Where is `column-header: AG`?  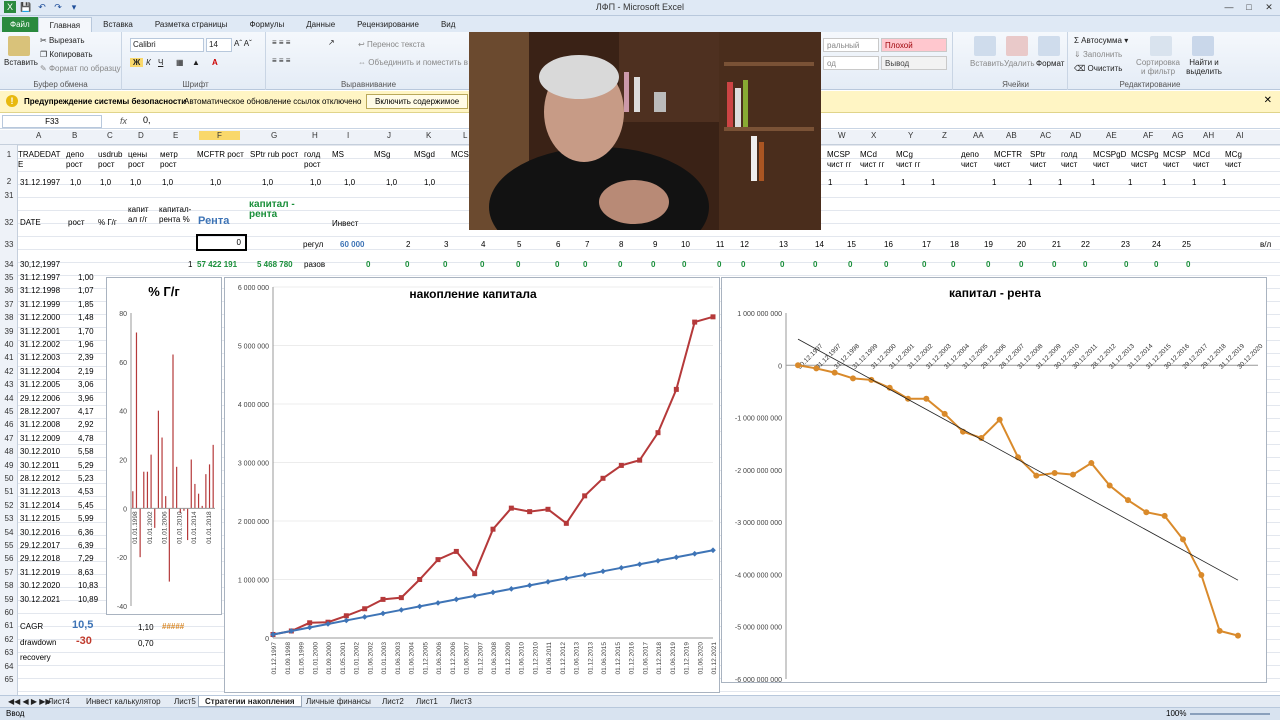
column-header: AG is located at coordinates (1178, 135).